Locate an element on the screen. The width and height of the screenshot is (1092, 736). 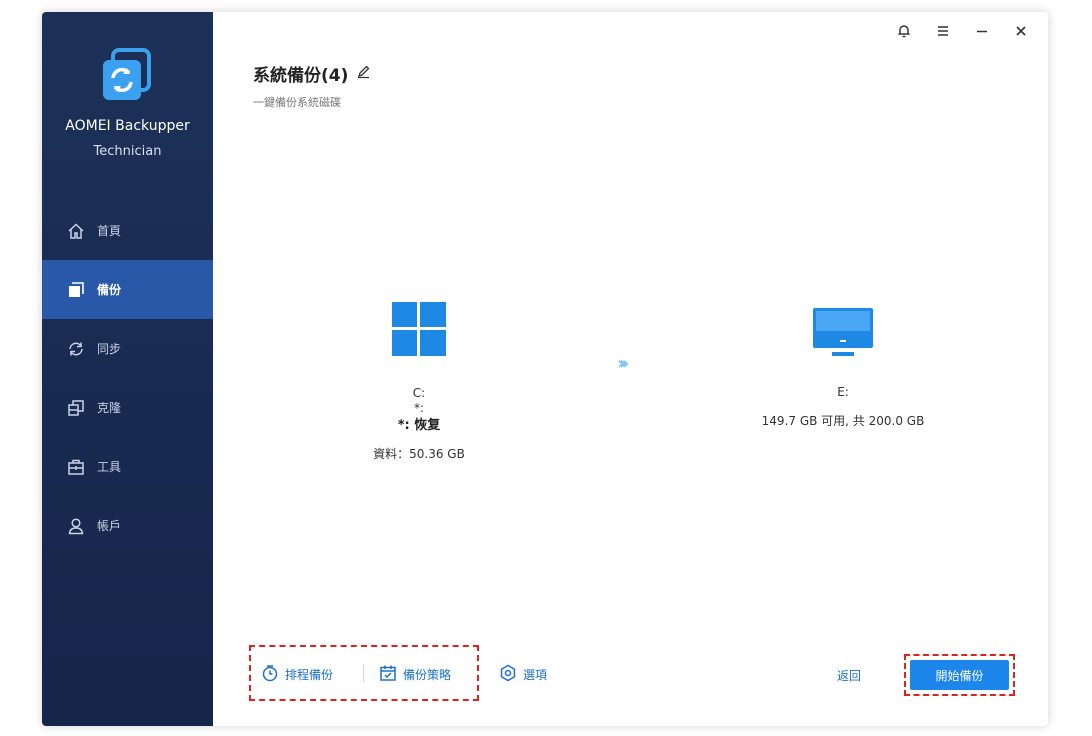
sidebar-nav: 首頁 備份 同步 克隆 工具 帳戶 is located at coordinates (127, 378).